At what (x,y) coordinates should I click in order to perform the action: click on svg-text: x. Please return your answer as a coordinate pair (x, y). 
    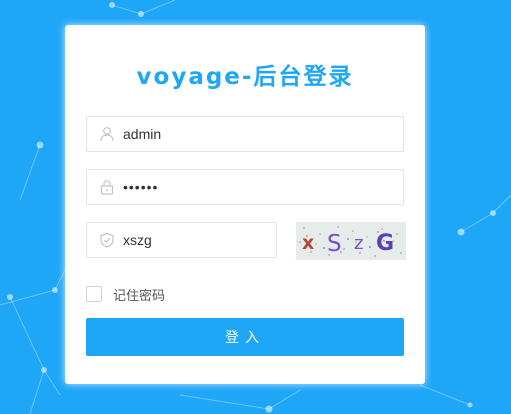
    Looking at the image, I should click on (308, 243).